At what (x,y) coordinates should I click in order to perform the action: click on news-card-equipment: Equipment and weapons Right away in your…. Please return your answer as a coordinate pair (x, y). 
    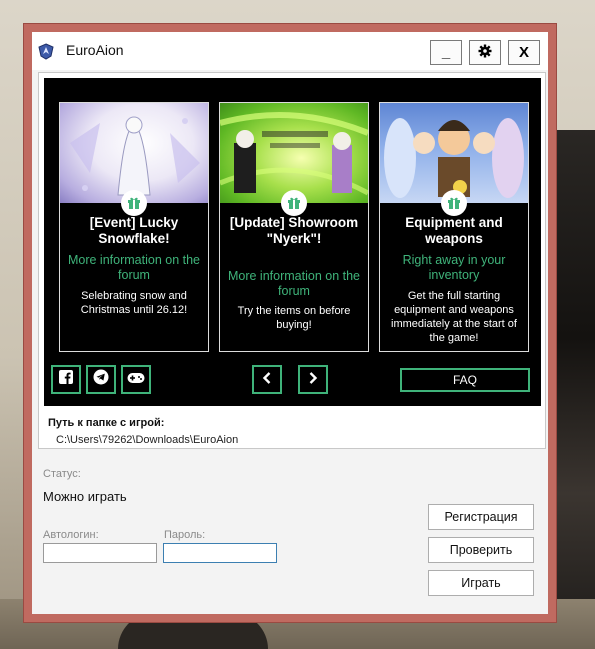
    Looking at the image, I should click on (454, 227).